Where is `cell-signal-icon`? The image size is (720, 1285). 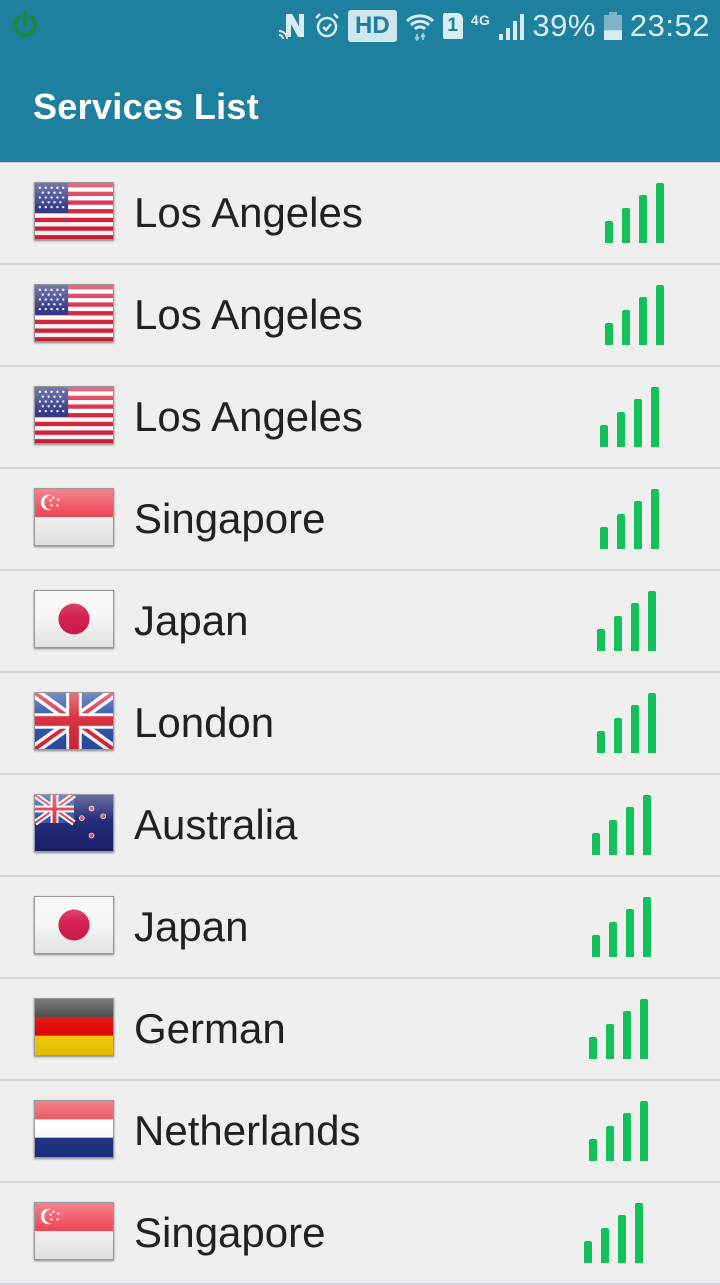 cell-signal-icon is located at coordinates (512, 27).